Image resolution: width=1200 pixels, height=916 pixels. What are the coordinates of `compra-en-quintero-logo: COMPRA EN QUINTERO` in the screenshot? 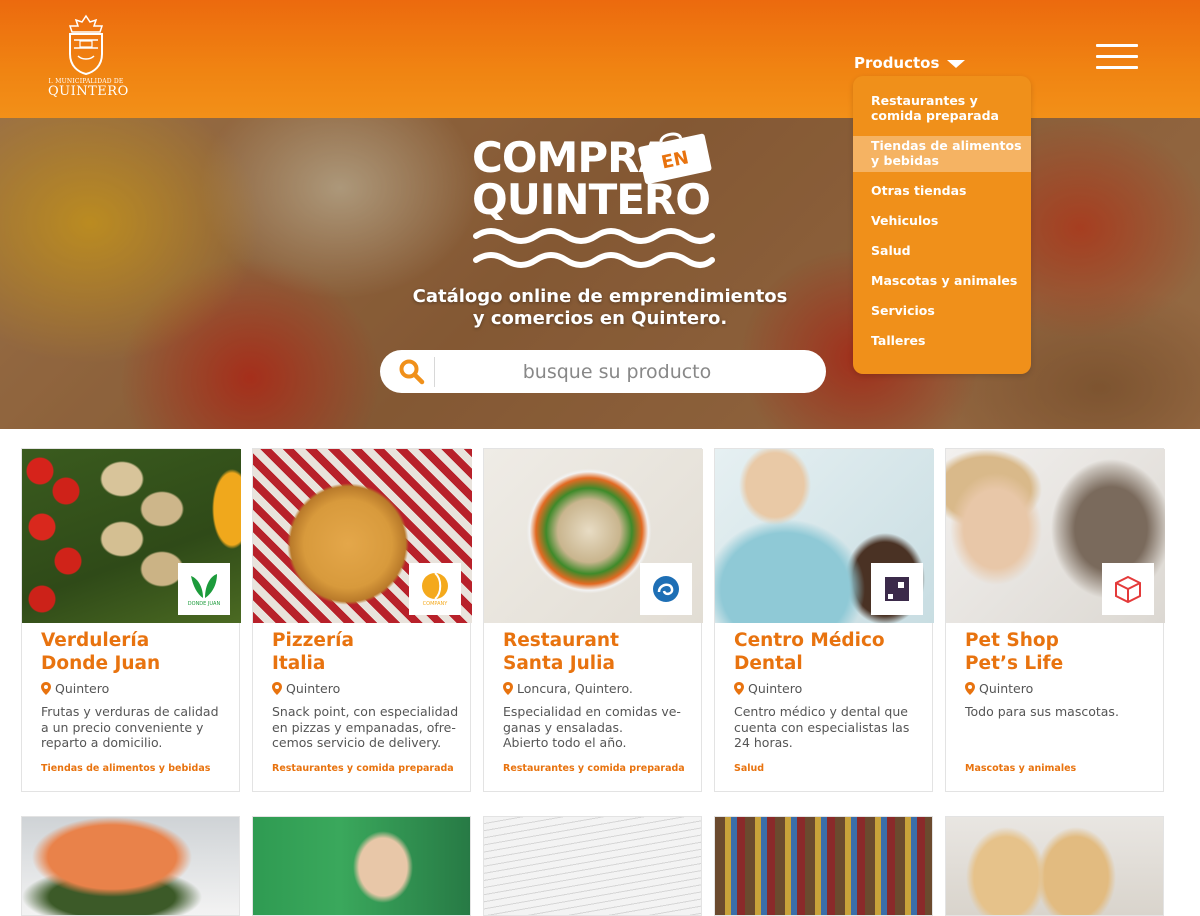 It's located at (602, 205).